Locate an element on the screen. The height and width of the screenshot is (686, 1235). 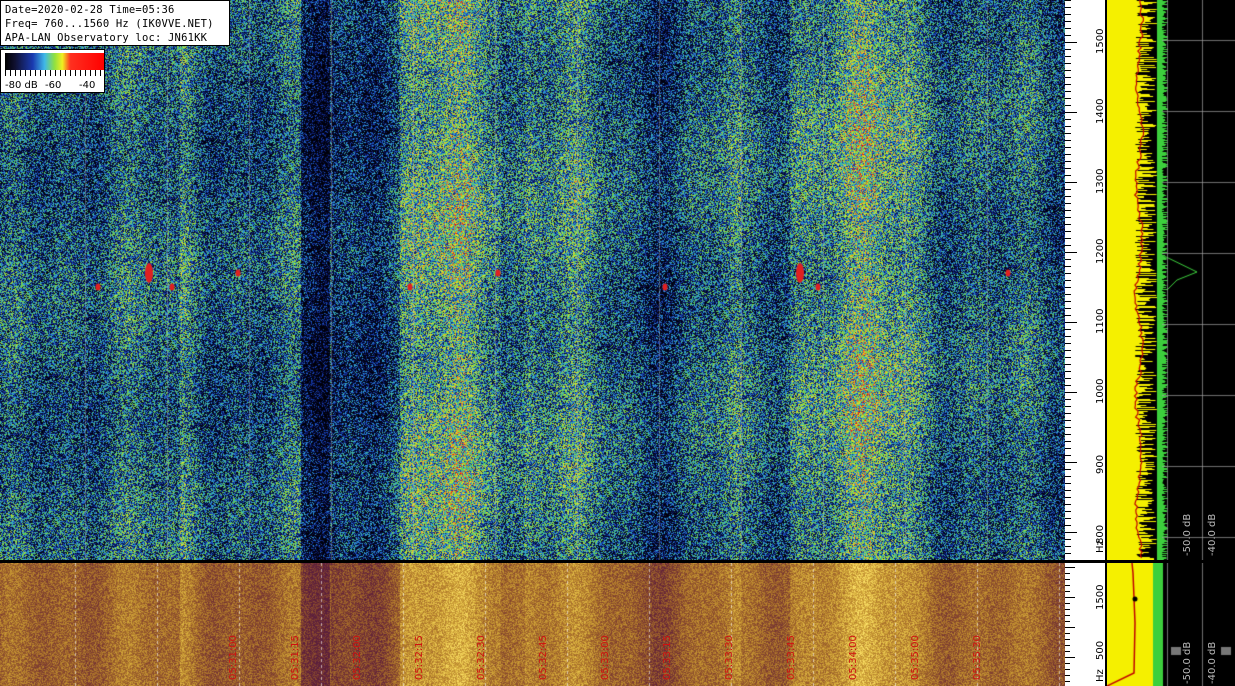
panel-divider is located at coordinates (617, 561).